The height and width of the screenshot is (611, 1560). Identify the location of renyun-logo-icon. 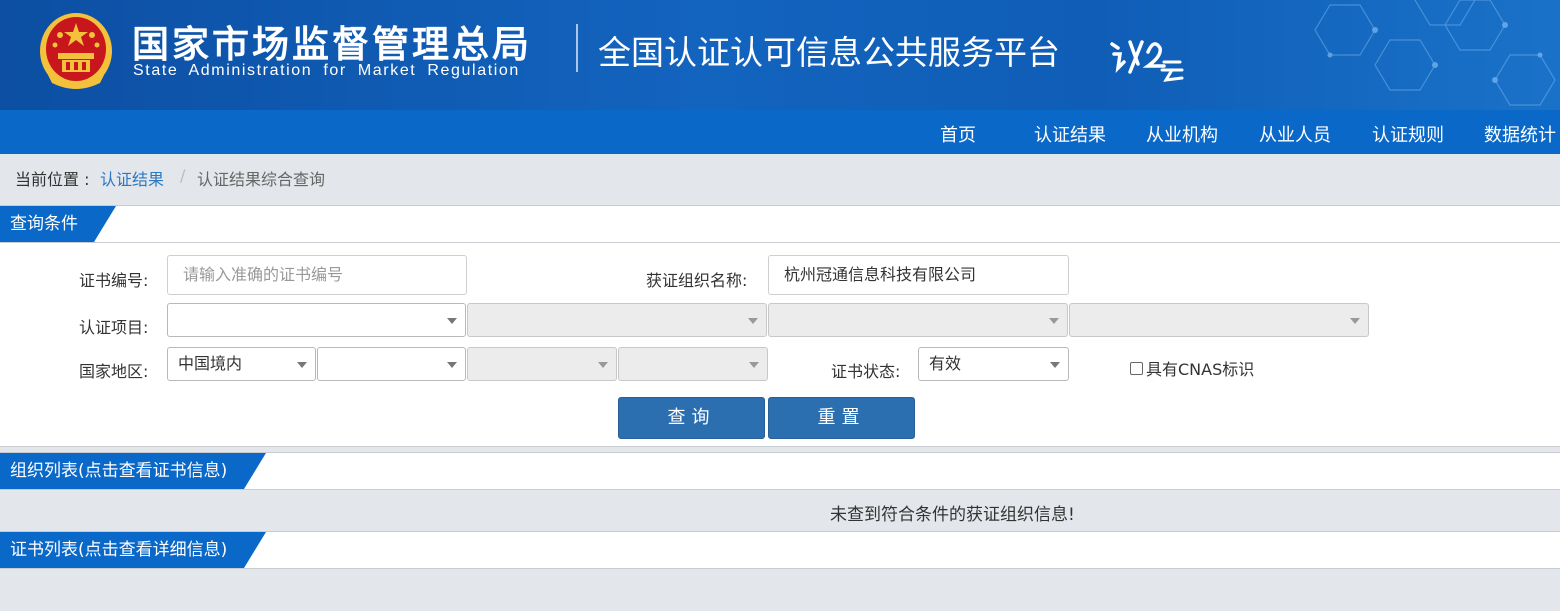
(1147, 61).